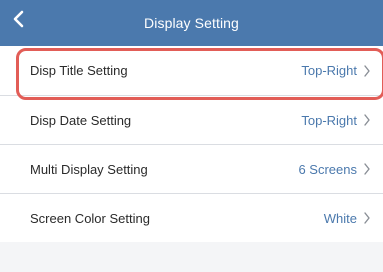 The image size is (383, 272). What do you see at coordinates (81, 120) in the screenshot?
I see `setting-label: Disp Date Setting` at bounding box center [81, 120].